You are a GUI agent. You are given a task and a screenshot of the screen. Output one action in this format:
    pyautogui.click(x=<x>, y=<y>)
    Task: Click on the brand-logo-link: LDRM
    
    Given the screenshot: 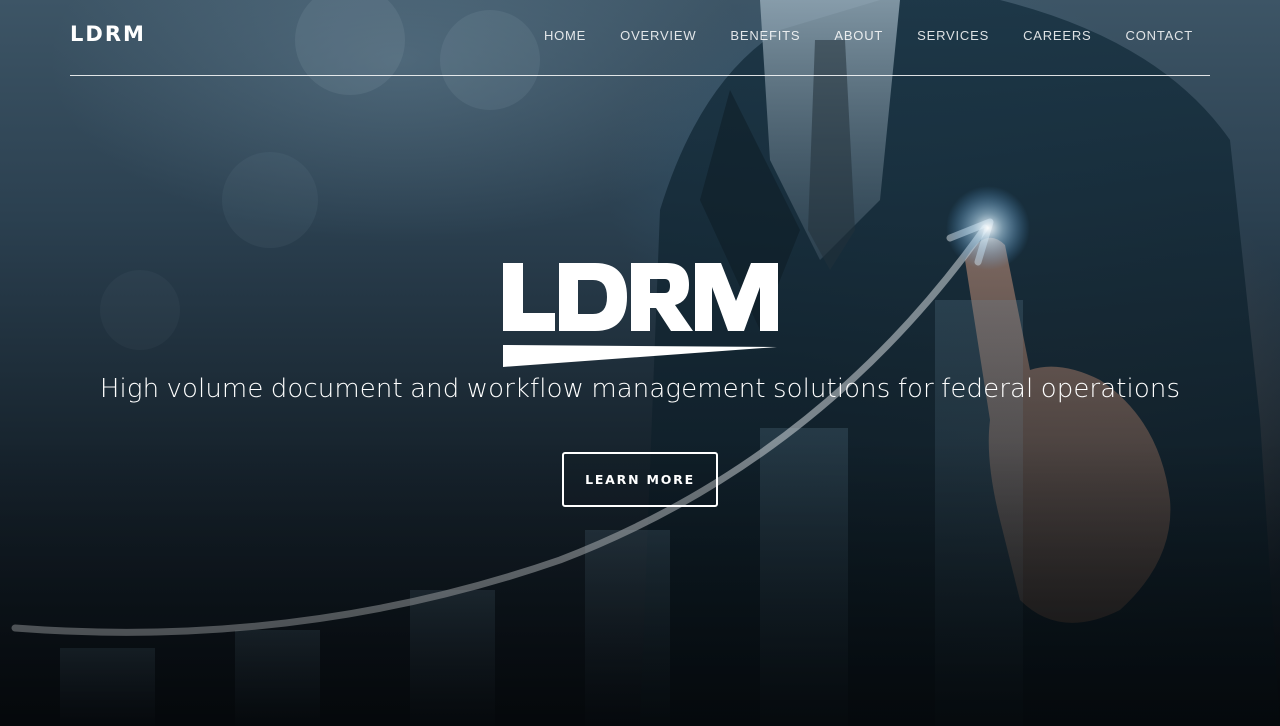 What is the action you would take?
    pyautogui.click(x=108, y=34)
    